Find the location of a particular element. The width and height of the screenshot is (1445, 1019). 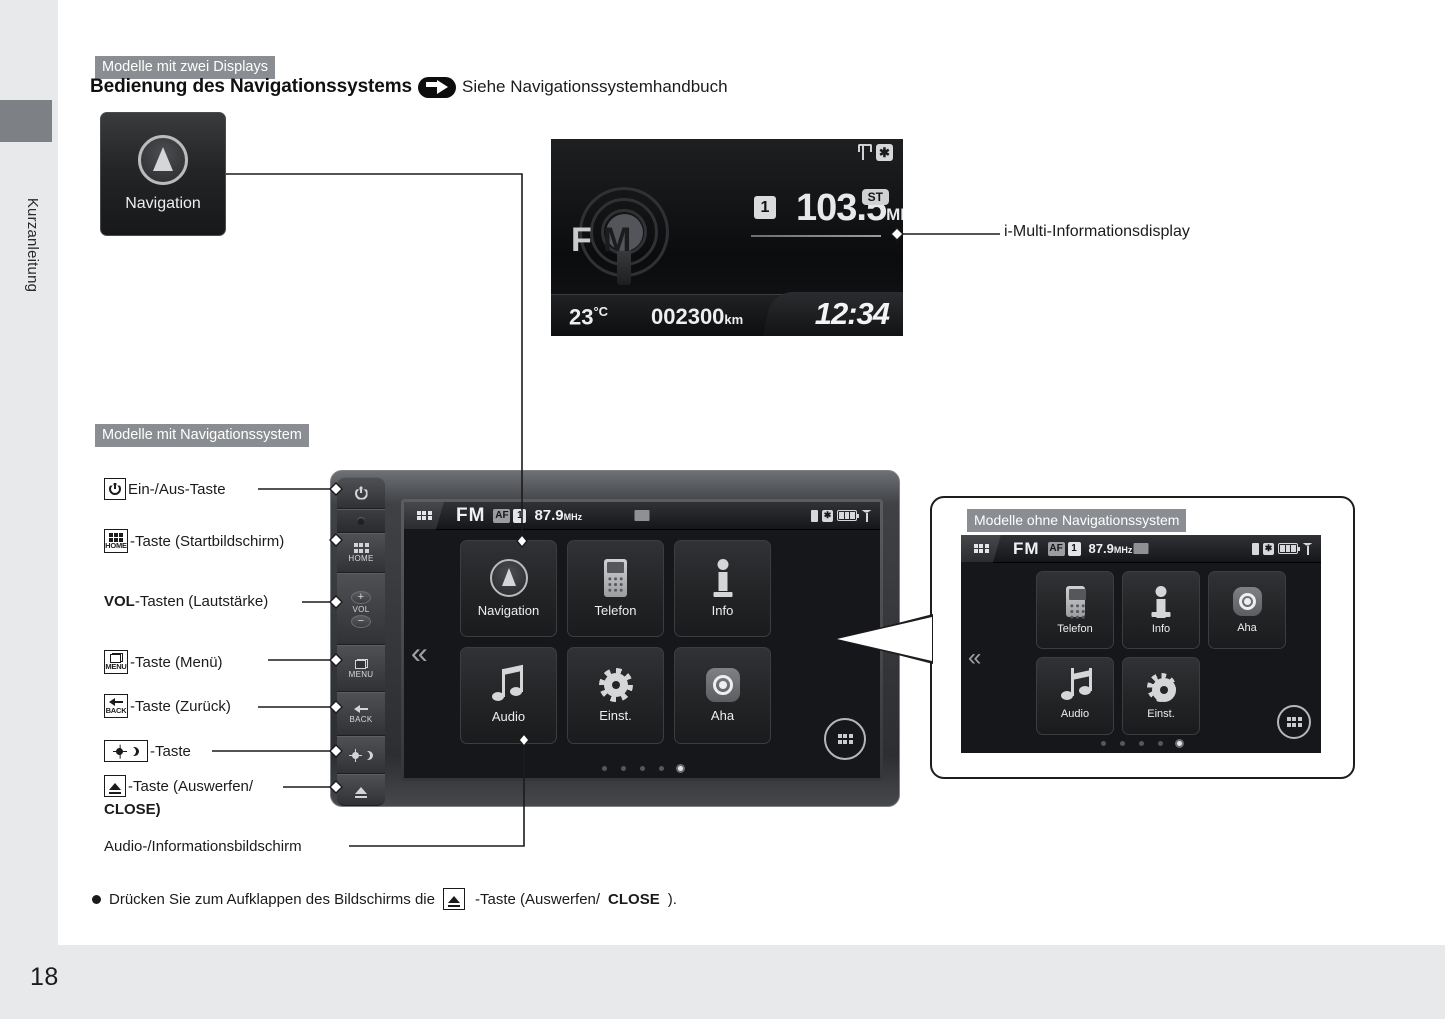

info-icon is located at coordinates (1161, 601).